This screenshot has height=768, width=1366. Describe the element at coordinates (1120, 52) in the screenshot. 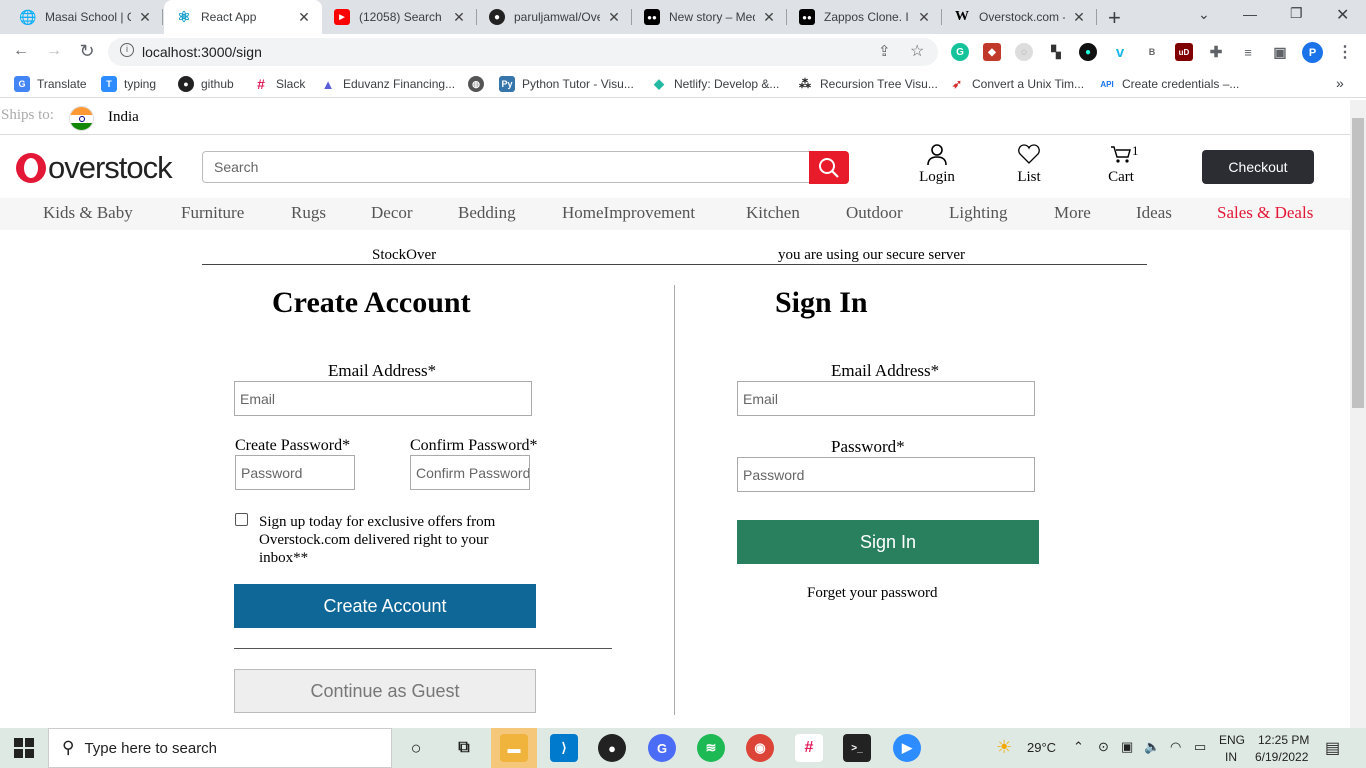

I see `vimeo-icon: v` at that location.